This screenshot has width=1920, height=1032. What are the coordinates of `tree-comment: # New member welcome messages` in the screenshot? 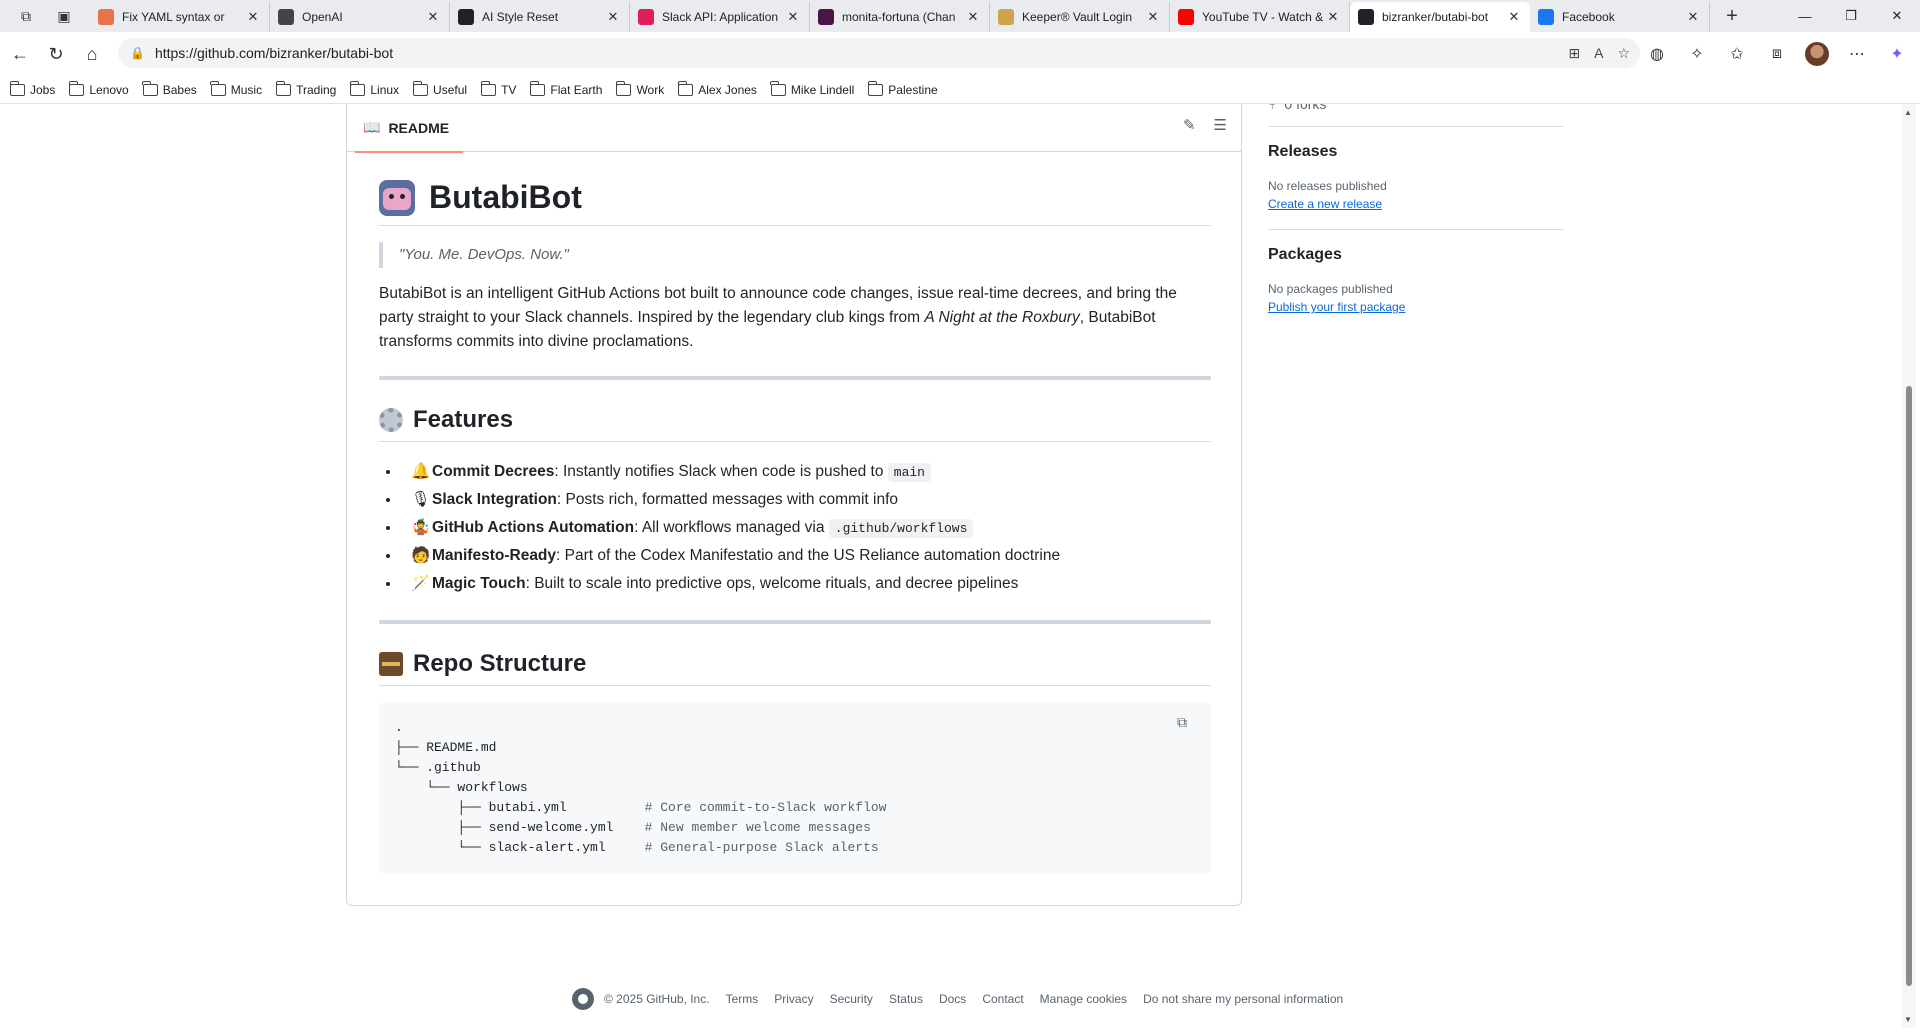 It's located at (757, 827).